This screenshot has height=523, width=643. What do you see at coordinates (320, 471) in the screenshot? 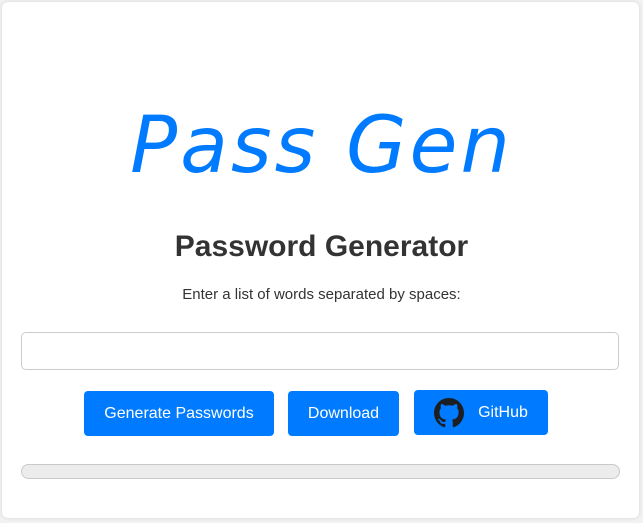
I see `progress-bar` at bounding box center [320, 471].